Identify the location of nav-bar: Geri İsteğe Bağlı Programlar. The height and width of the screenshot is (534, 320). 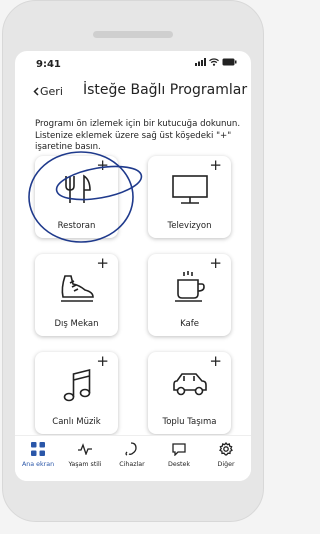
(133, 93).